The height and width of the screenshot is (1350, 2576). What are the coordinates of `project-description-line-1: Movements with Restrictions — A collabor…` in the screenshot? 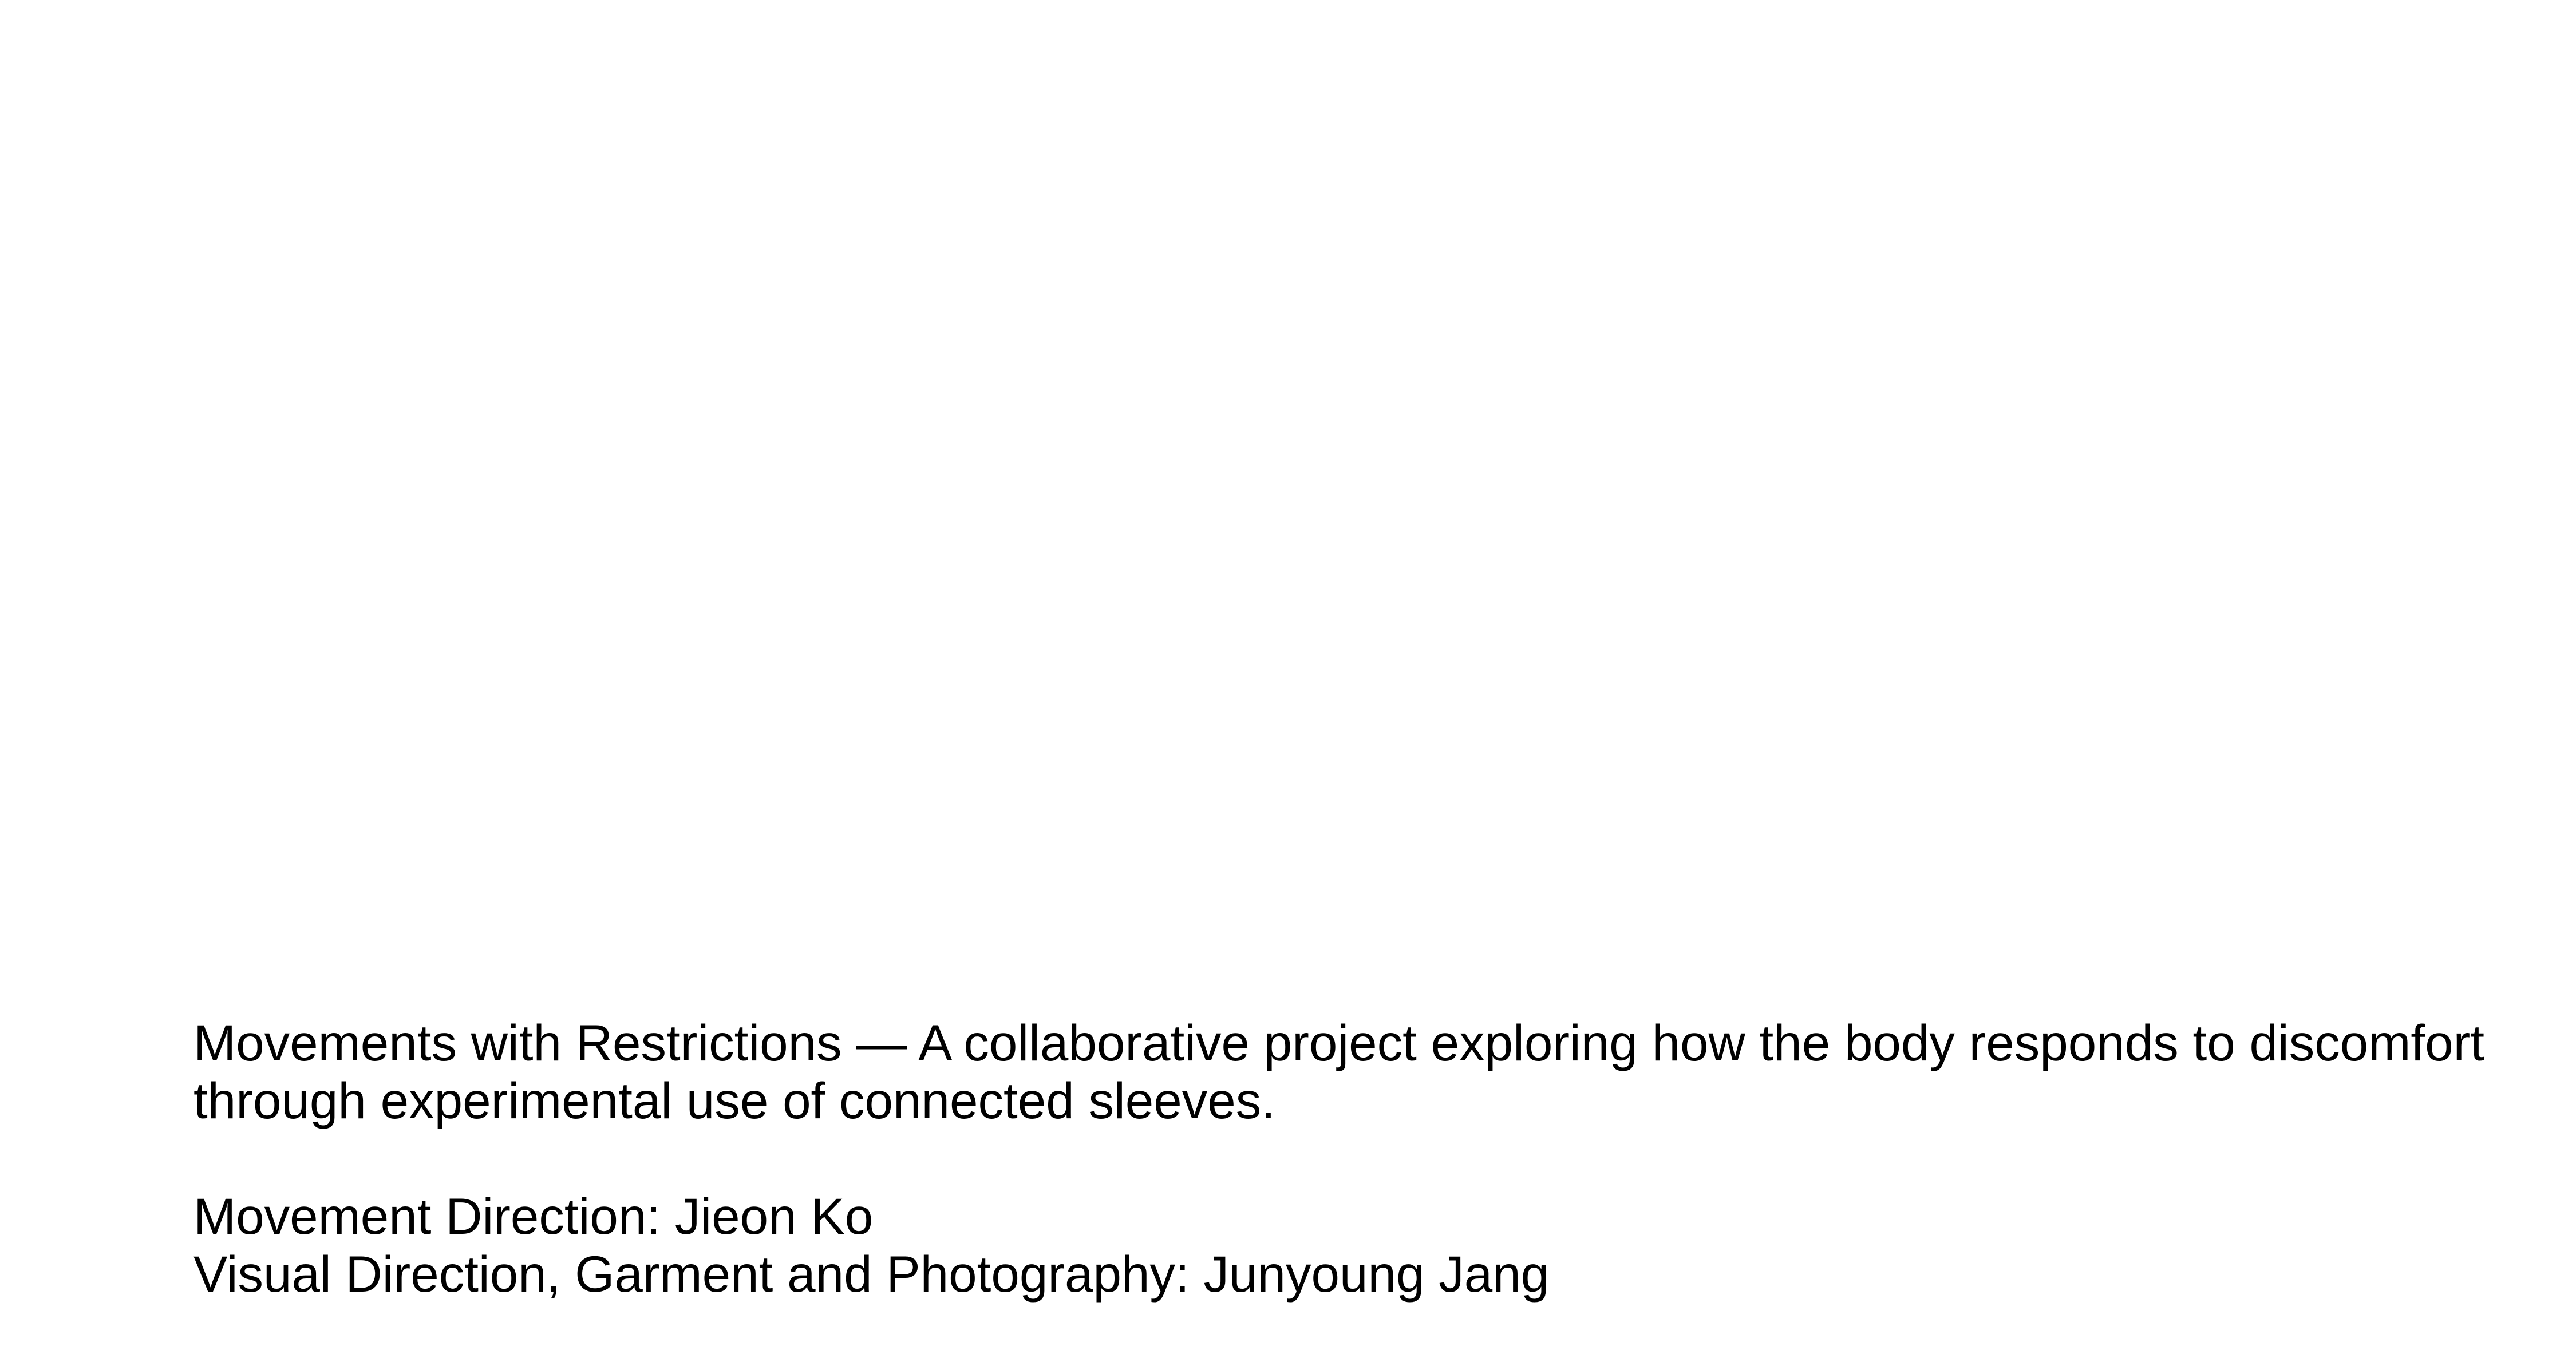 It's located at (1338, 1042).